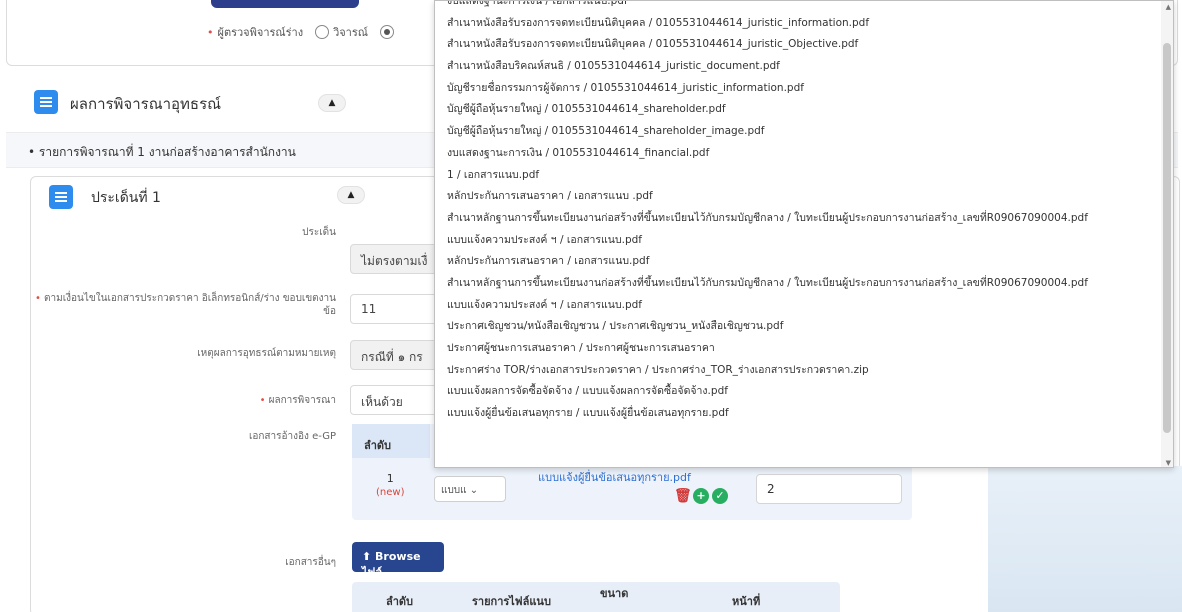 This screenshot has height=612, width=1182. I want to click on table-row-number: 1 (new), so click(390, 485).